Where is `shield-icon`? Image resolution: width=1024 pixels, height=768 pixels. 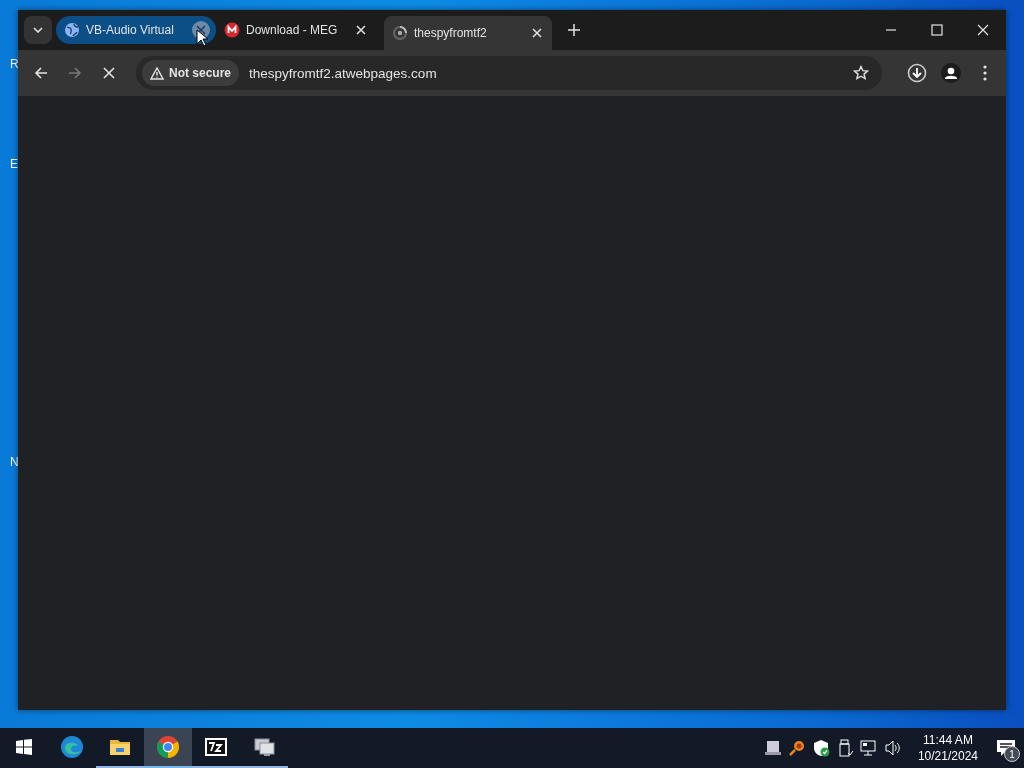 shield-icon is located at coordinates (820, 748).